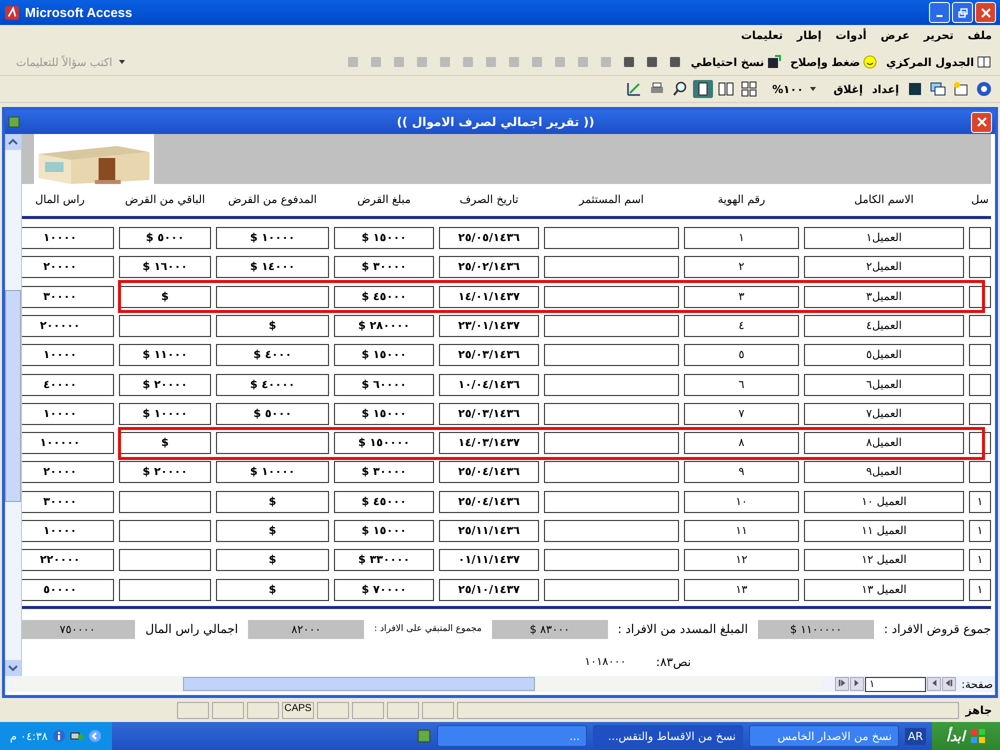 This screenshot has height=750, width=1000. Describe the element at coordinates (165, 199) in the screenshot. I see `column-header: الباقي من القرض` at that location.